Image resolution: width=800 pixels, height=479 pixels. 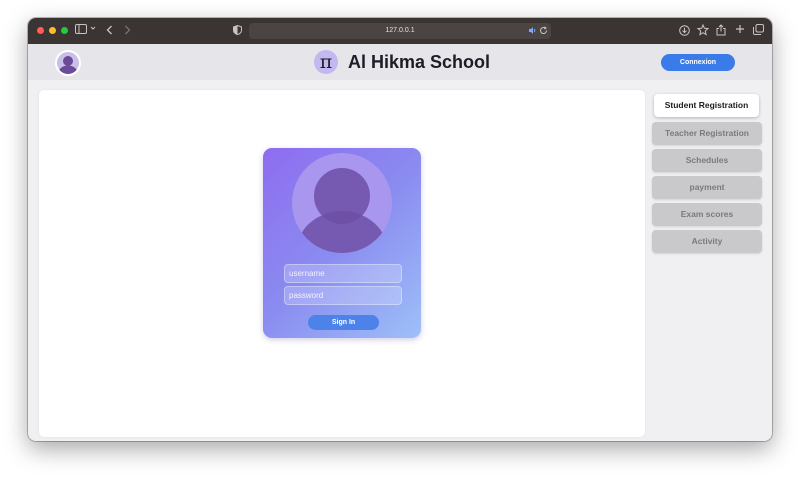 What do you see at coordinates (81, 29) in the screenshot?
I see `sidebar-toggle-icon` at bounding box center [81, 29].